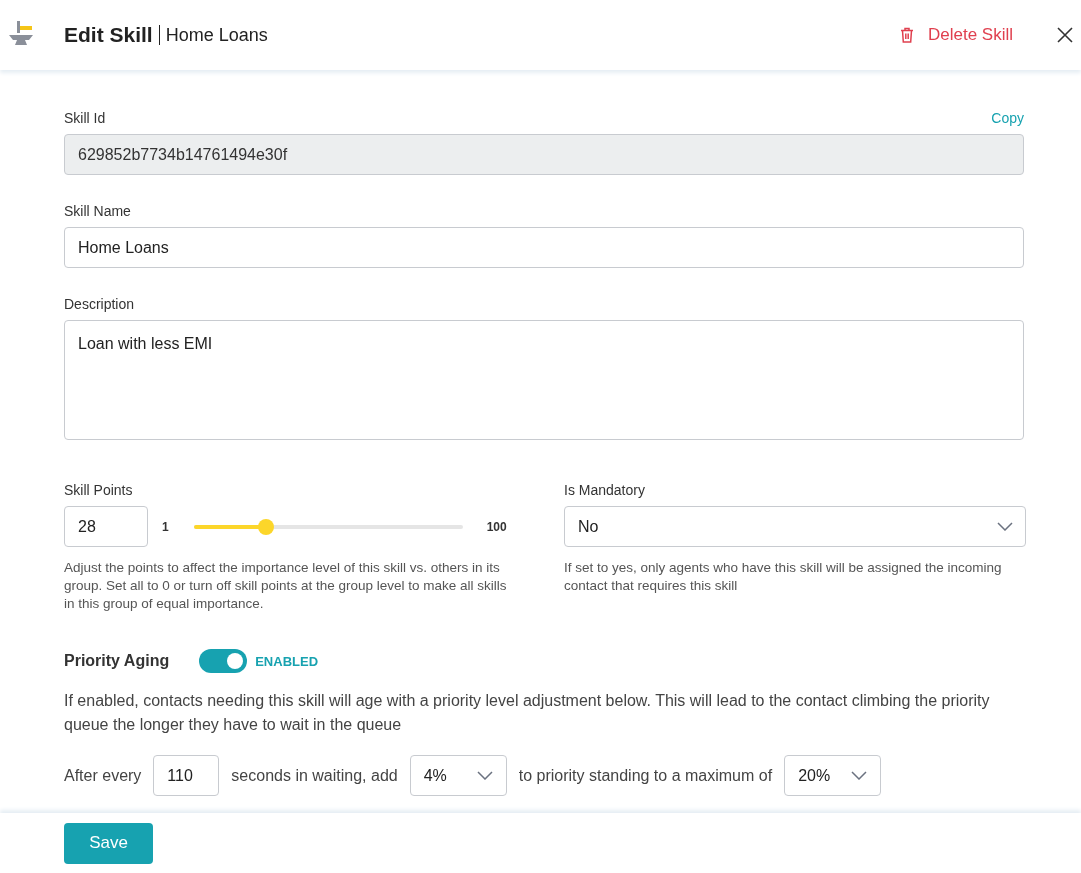  What do you see at coordinates (956, 35) in the screenshot?
I see `delete-skill-button: Delete Skill` at bounding box center [956, 35].